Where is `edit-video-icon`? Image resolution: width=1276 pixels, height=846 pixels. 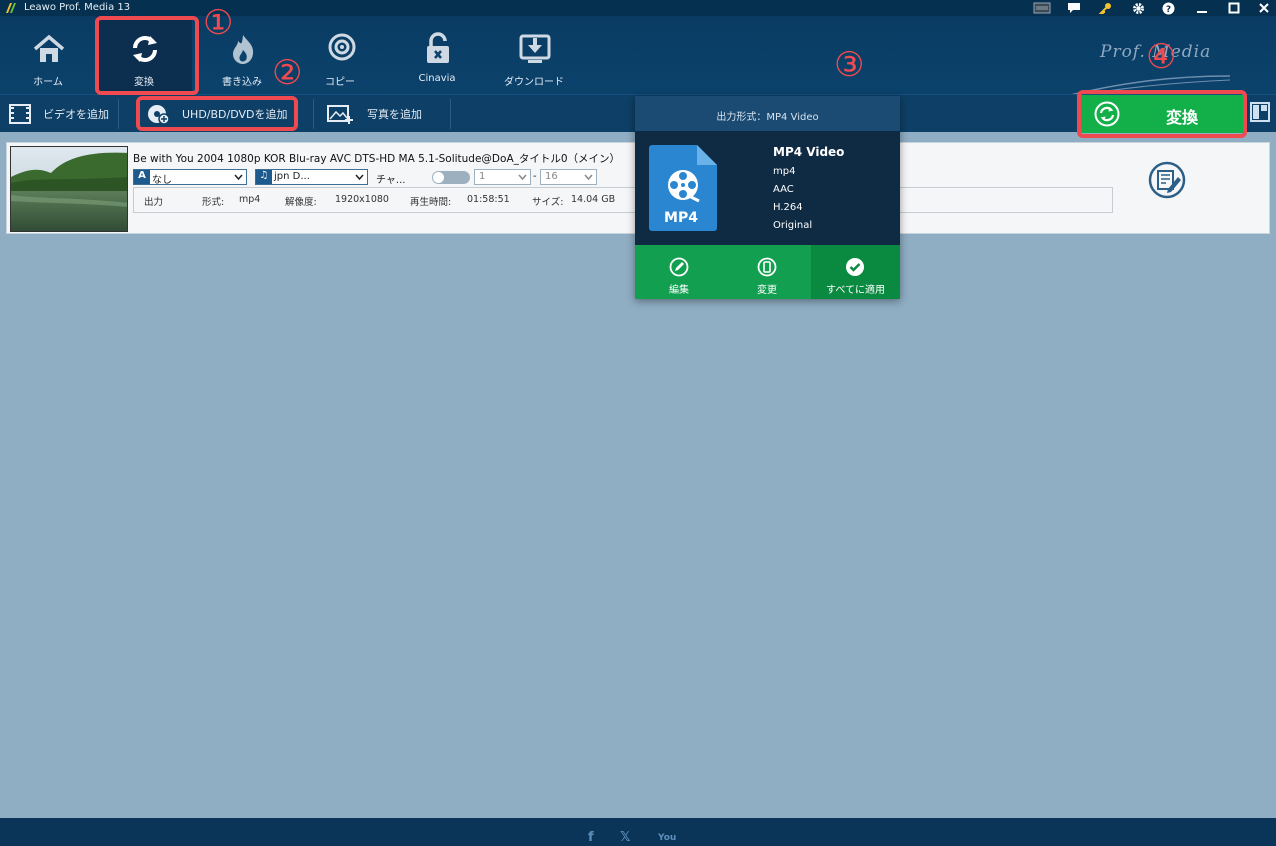
edit-video-icon is located at coordinates (1167, 180).